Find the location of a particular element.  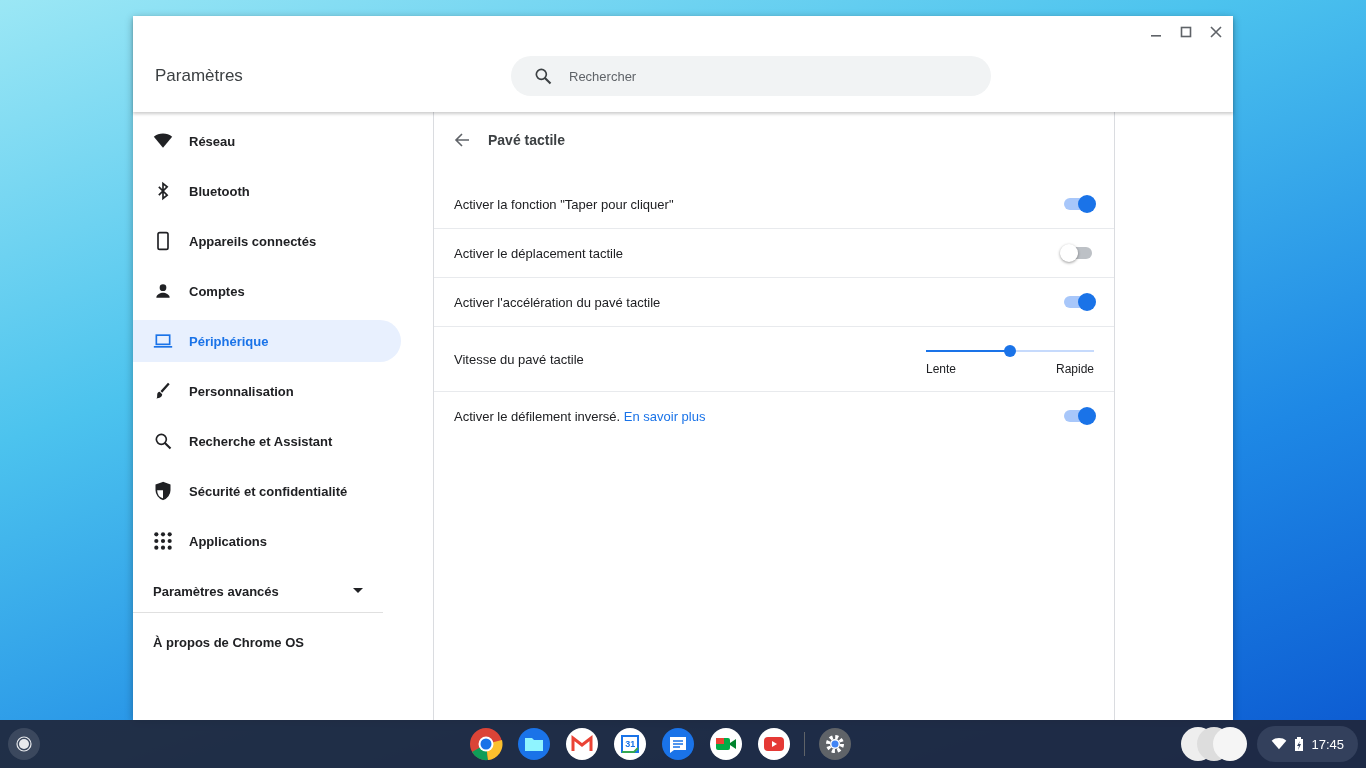

folder-icon is located at coordinates (534, 744).